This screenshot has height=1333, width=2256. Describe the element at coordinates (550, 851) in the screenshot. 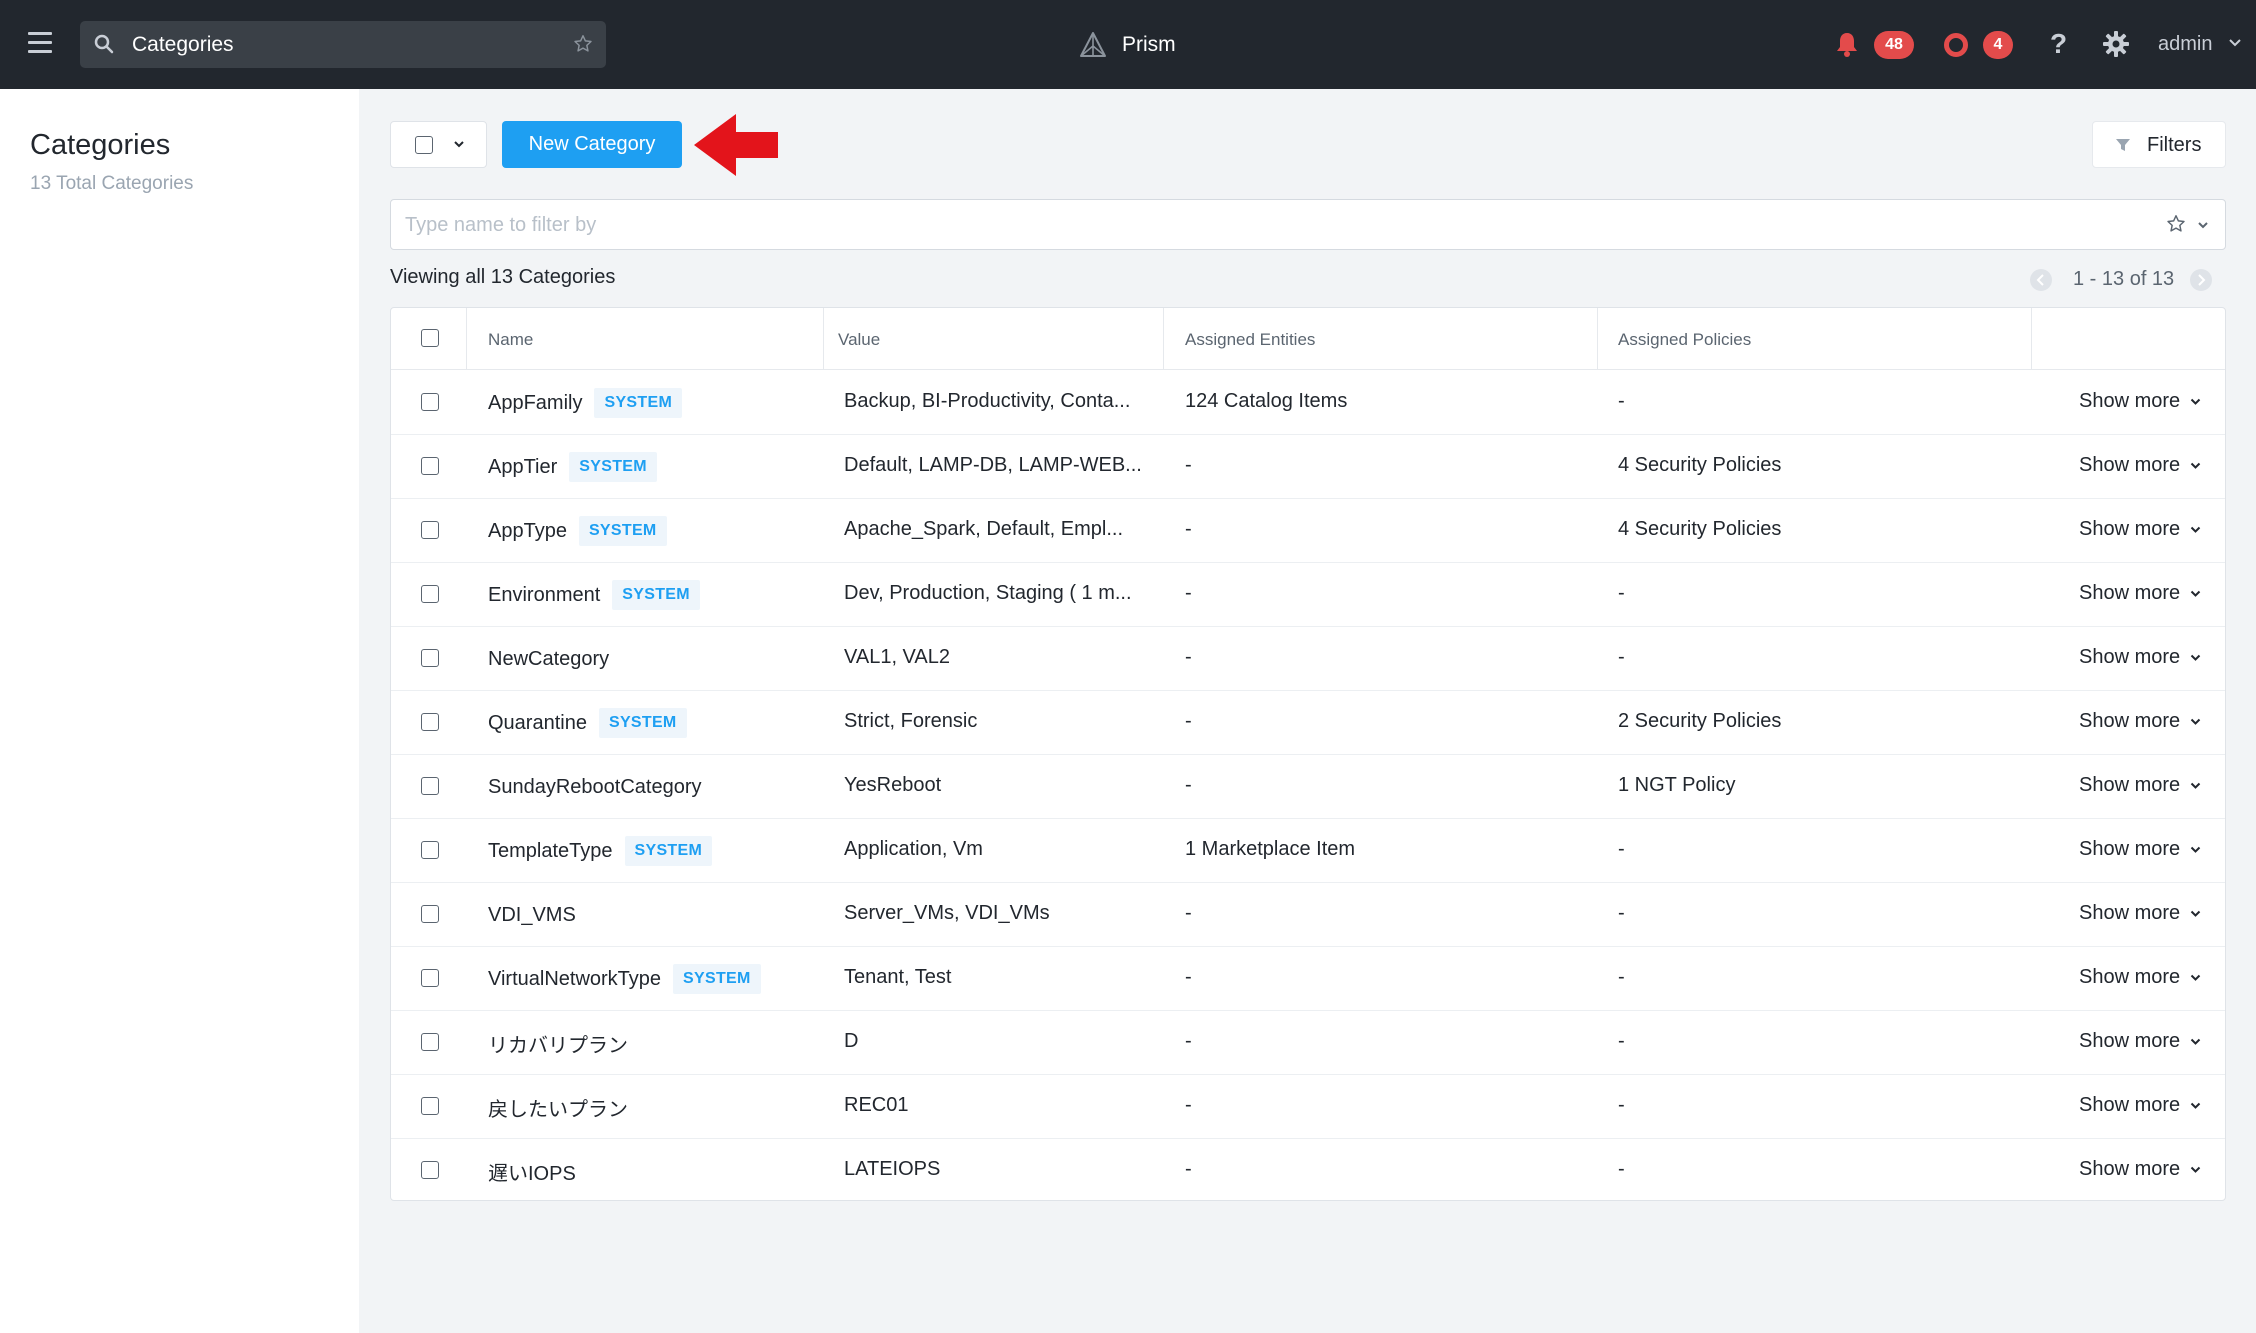

I see `category-name: TemplateType` at that location.